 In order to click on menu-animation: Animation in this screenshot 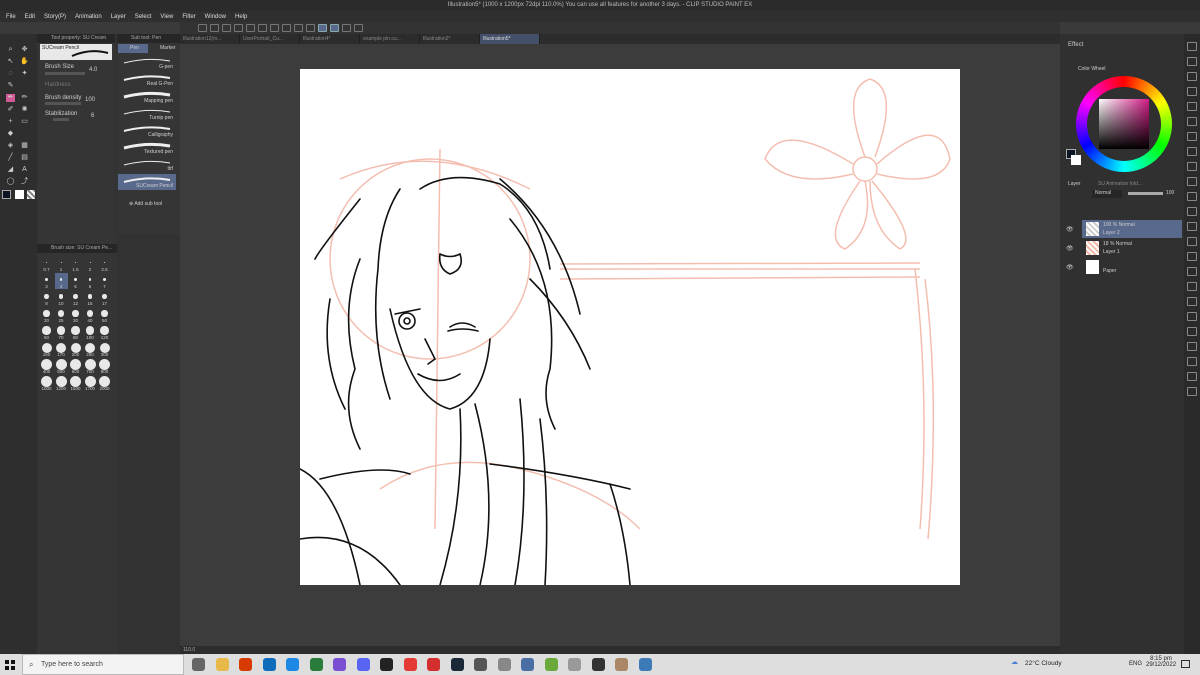, I will do `click(88, 17)`.